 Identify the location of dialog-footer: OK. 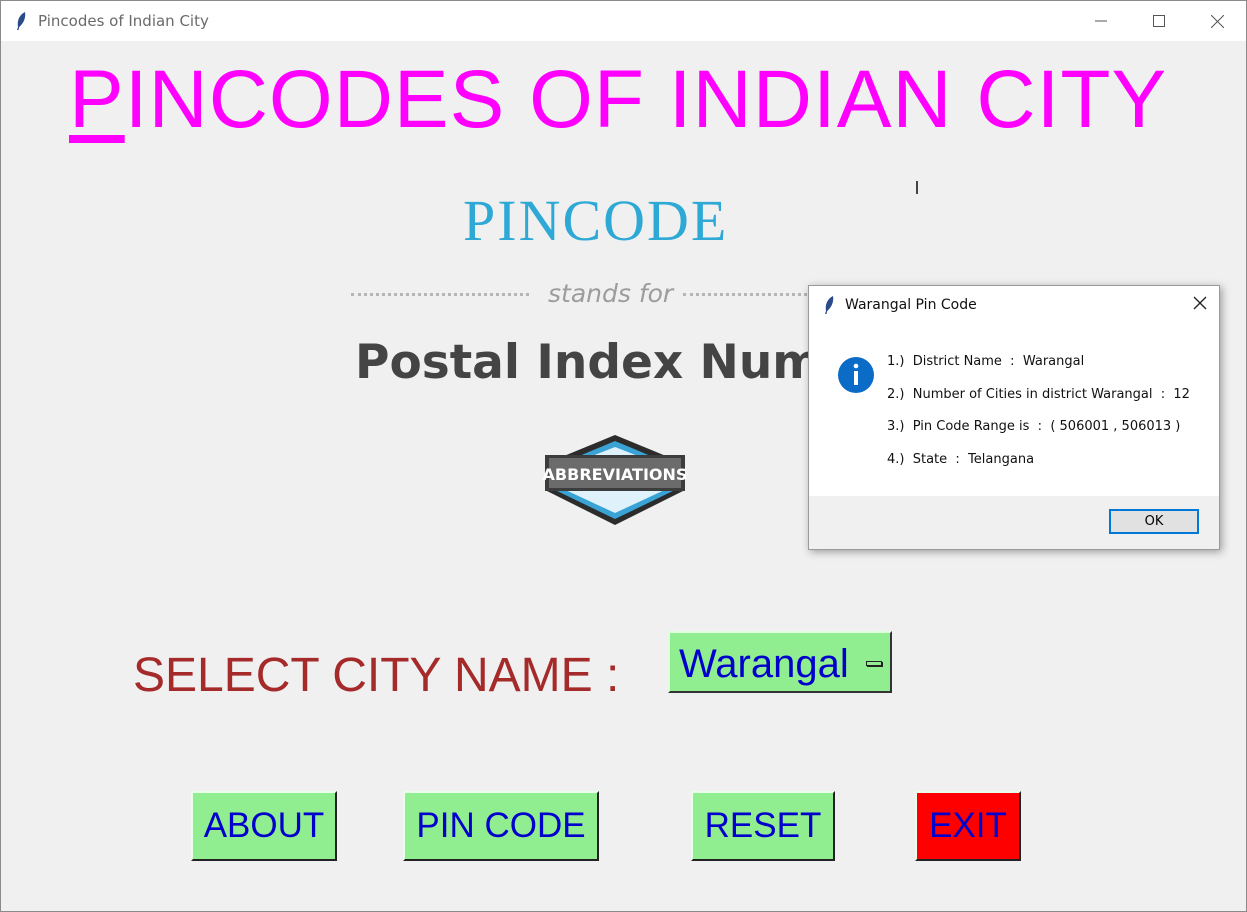
(1014, 522).